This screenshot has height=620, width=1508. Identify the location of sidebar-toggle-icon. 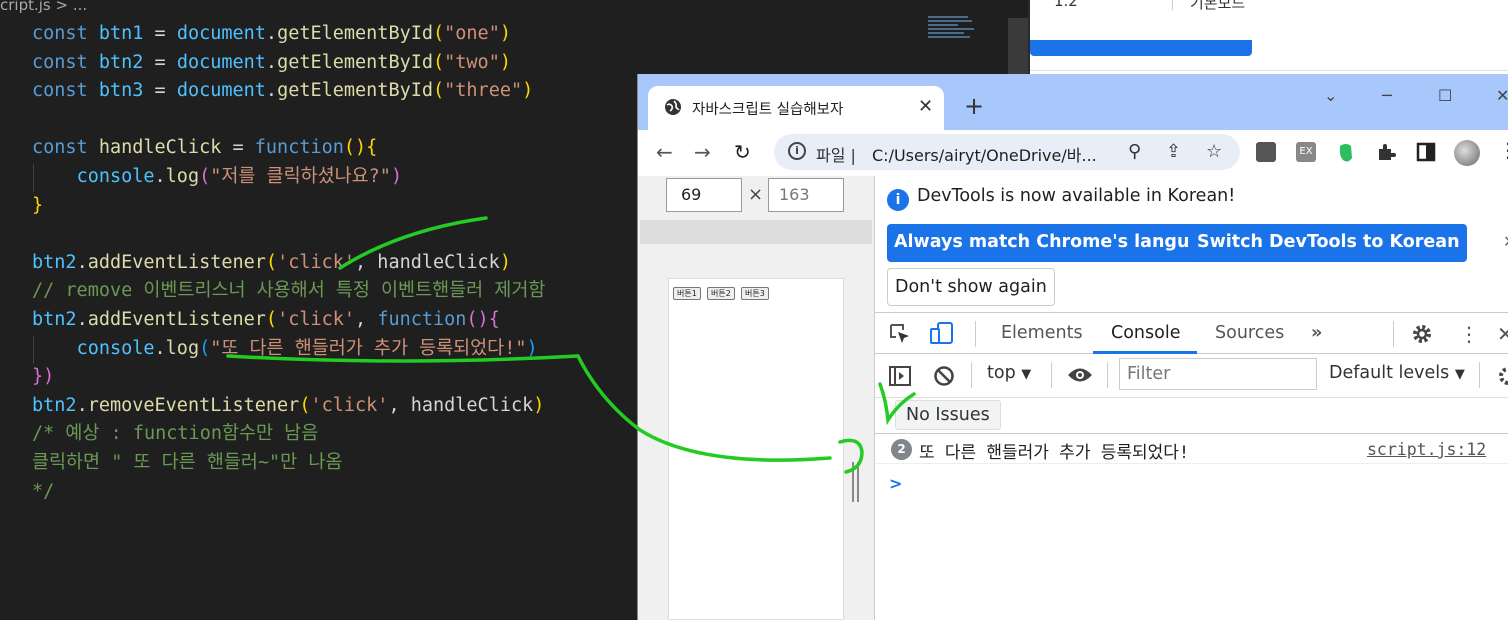
(900, 376).